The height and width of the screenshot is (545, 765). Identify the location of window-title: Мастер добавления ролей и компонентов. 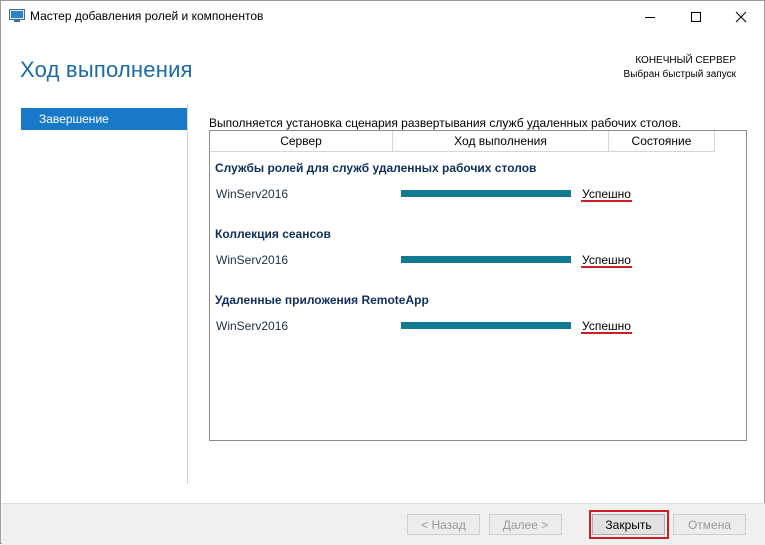
(147, 16).